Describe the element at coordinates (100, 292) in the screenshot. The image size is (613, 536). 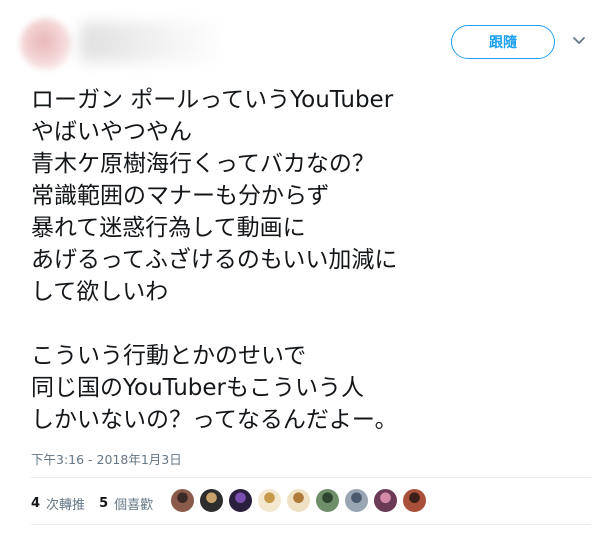
I see `tweet-line: して欲しいわ` at that location.